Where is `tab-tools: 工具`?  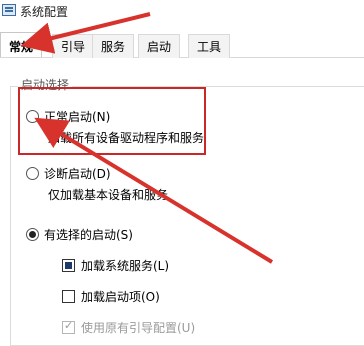
tab-tools: 工具 is located at coordinates (209, 46).